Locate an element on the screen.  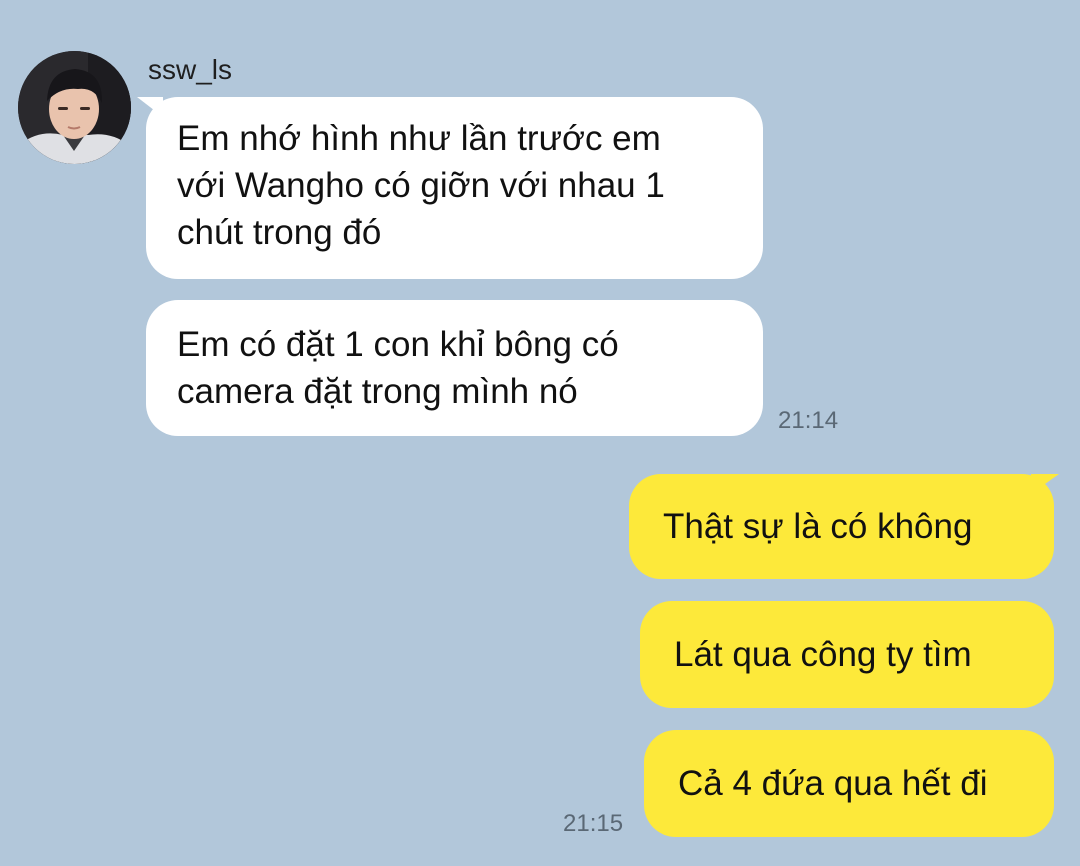
message-line: với Wangho có giỡn với nhau 1 is located at coordinates (421, 185).